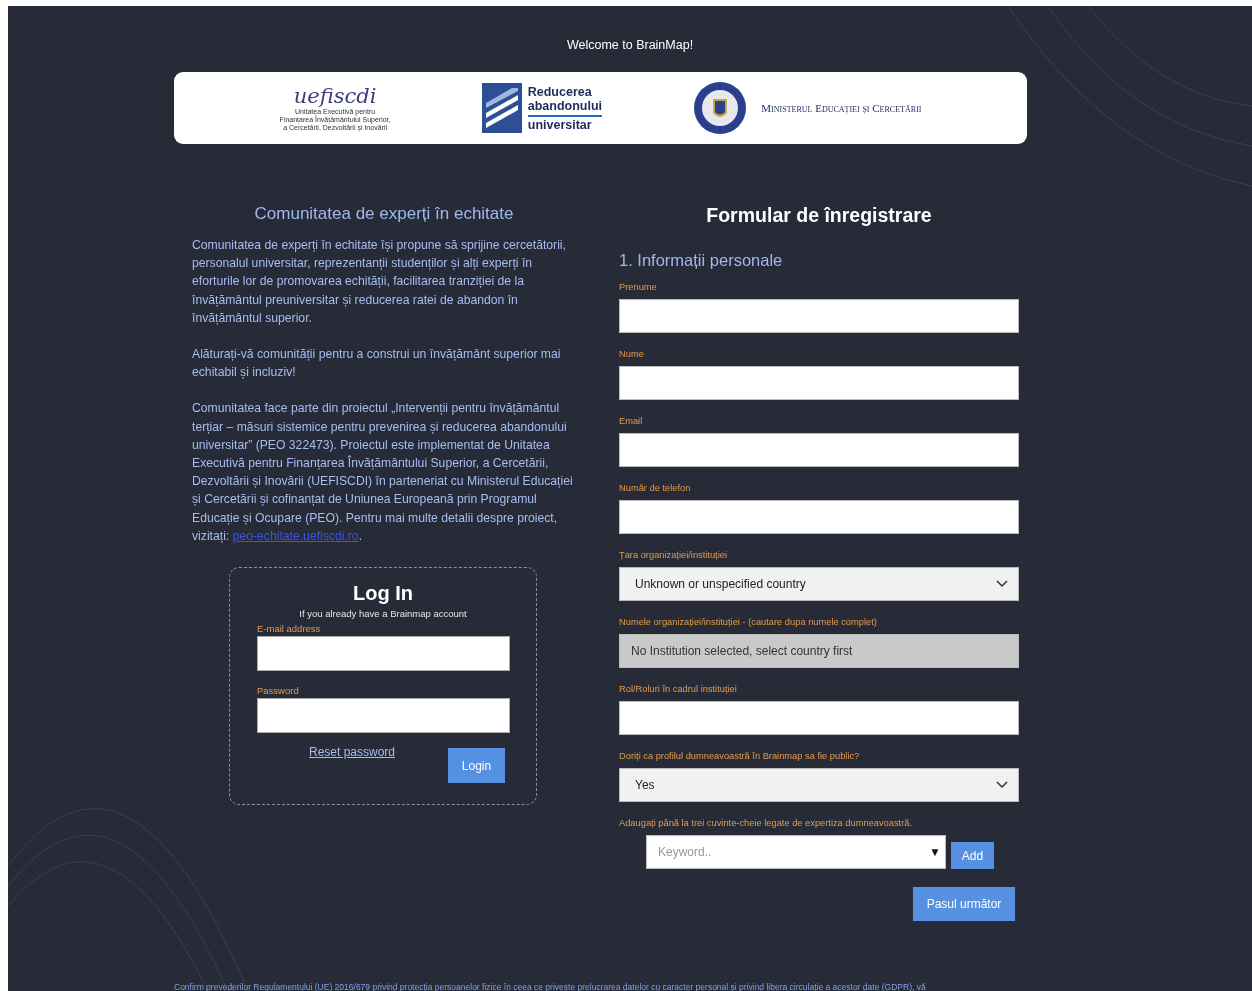 The width and height of the screenshot is (1252, 991). What do you see at coordinates (476, 766) in the screenshot?
I see `login-button: Login` at bounding box center [476, 766].